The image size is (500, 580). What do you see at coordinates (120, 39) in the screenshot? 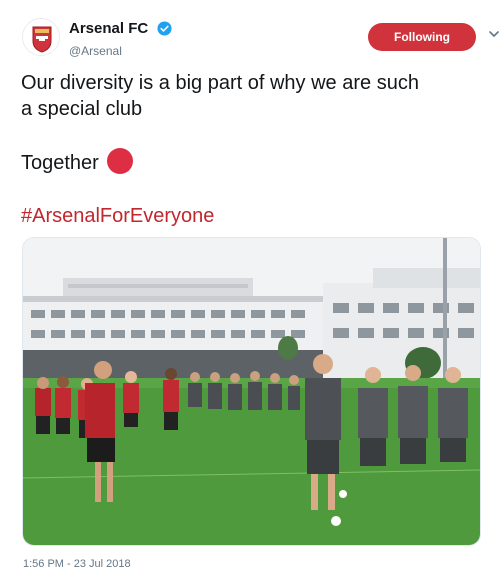
I see `account-name-block: Arsenal FC @Arsenal` at bounding box center [120, 39].